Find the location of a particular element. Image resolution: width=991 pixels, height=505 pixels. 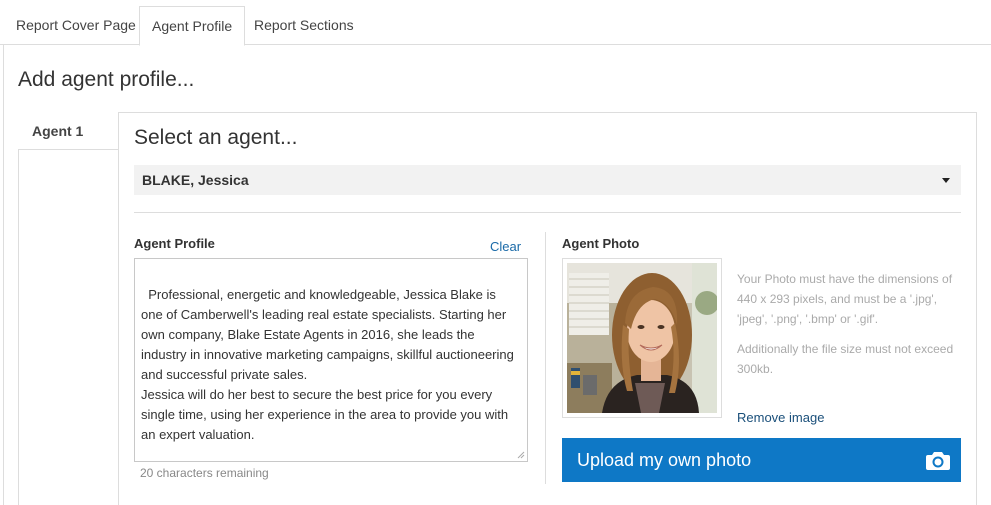

agent-photo is located at coordinates (642, 338).